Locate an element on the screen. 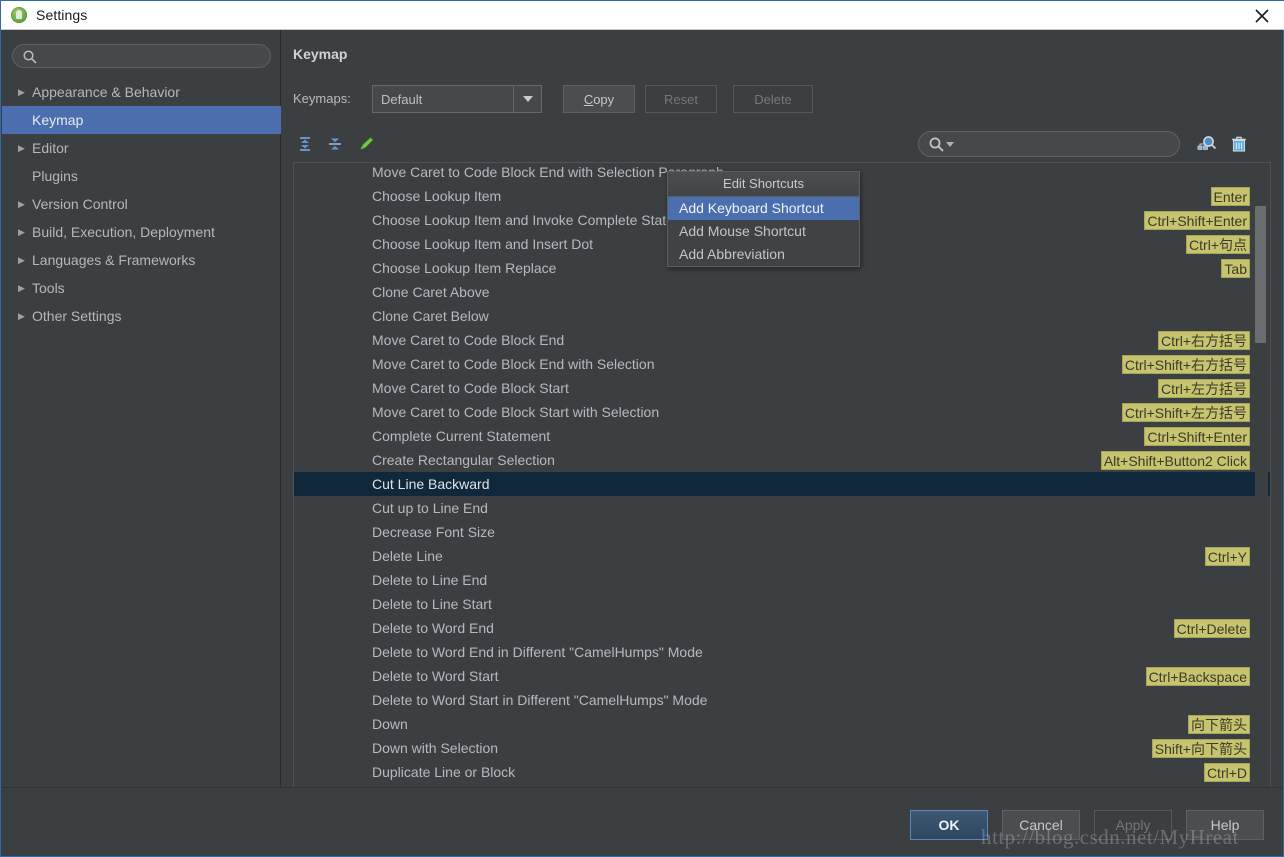 The height and width of the screenshot is (857, 1284). find-by-shortcut-icon is located at coordinates (1207, 144).